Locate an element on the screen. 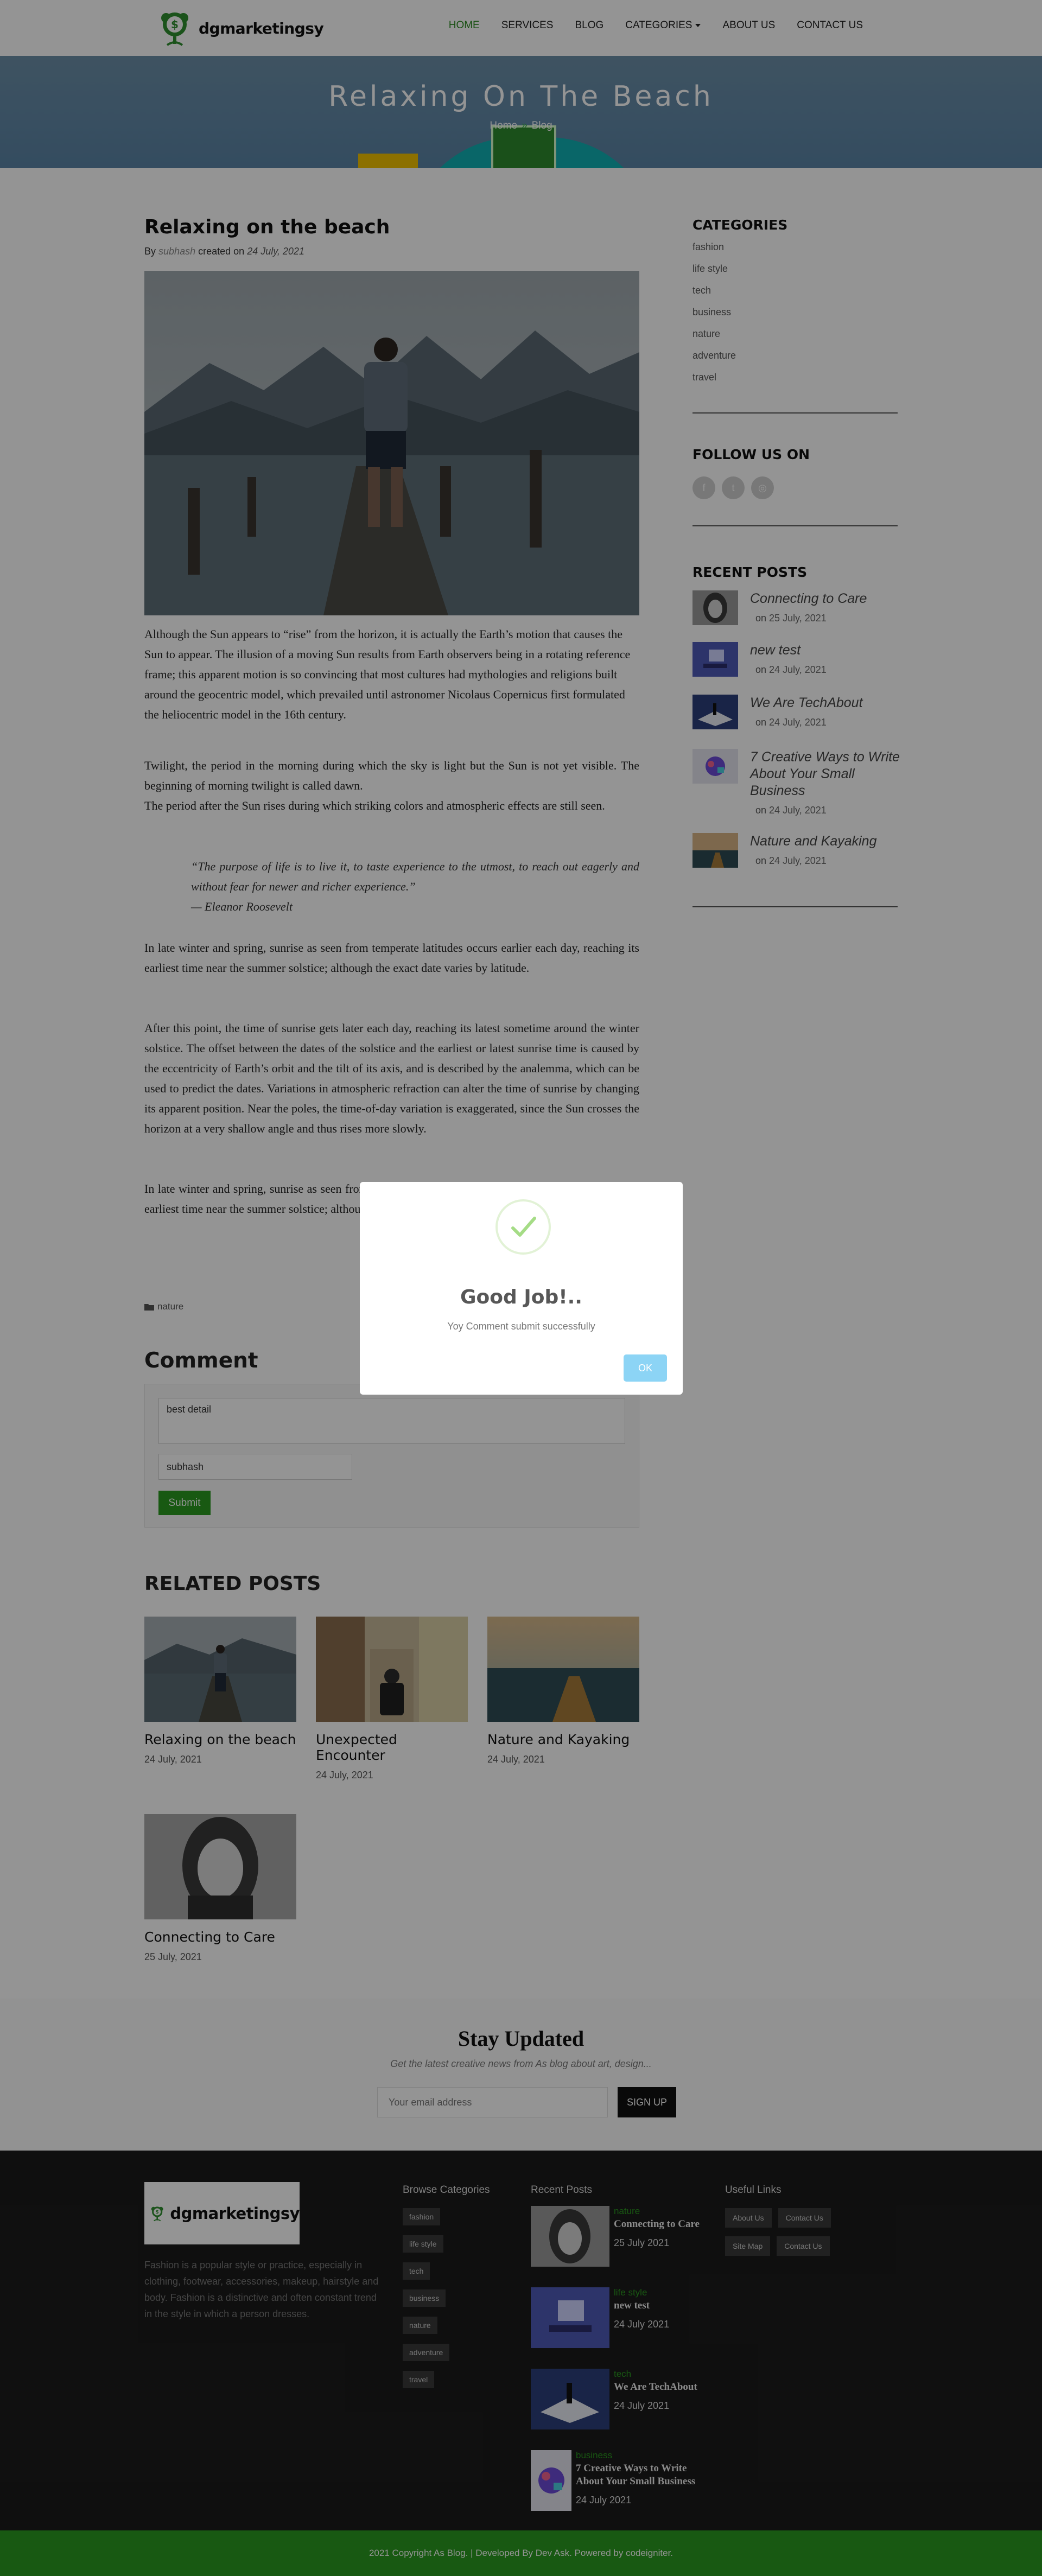 The height and width of the screenshot is (2576, 1042). success-check-icon is located at coordinates (523, 1227).